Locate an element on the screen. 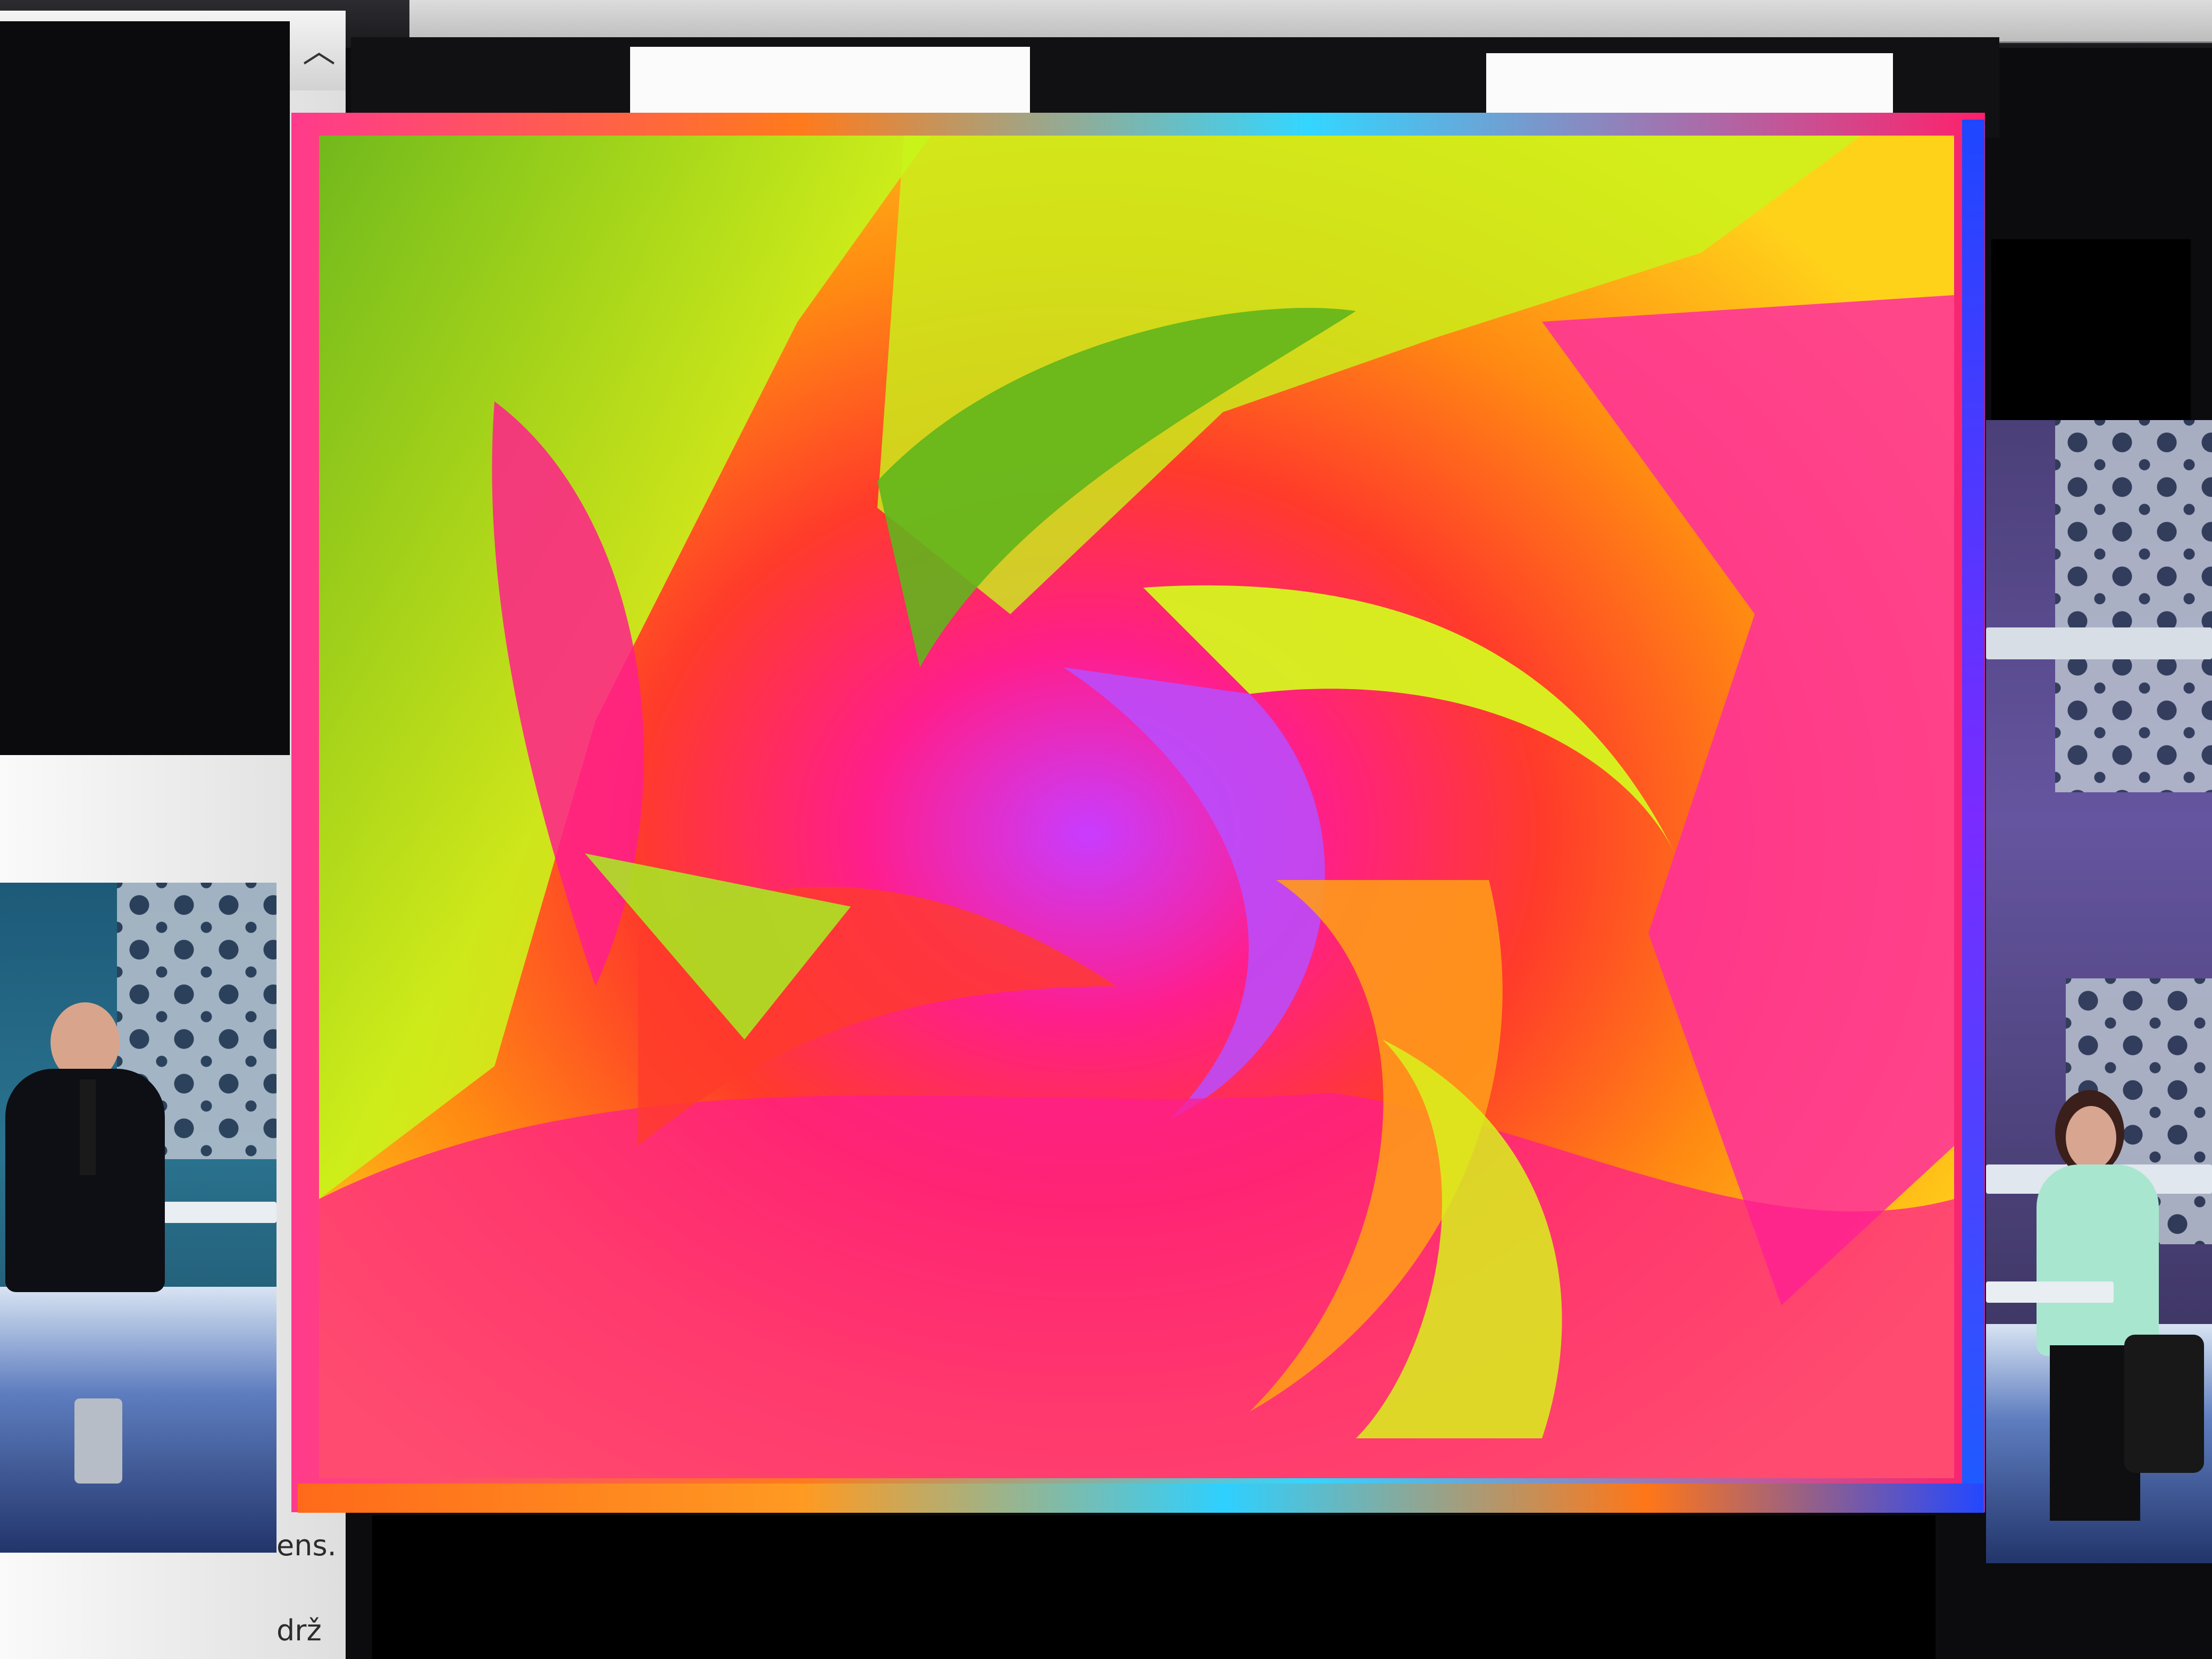 This screenshot has height=1659, width=2212. guest-face is located at coordinates (2091, 1138).